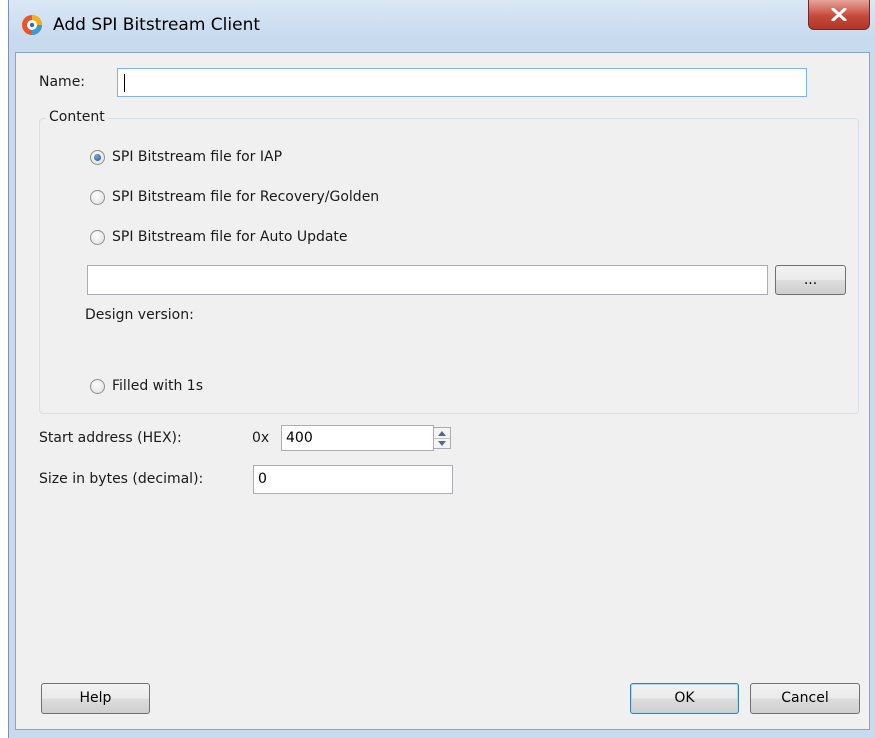  What do you see at coordinates (139, 315) in the screenshot?
I see `design-version-label: Design version:` at bounding box center [139, 315].